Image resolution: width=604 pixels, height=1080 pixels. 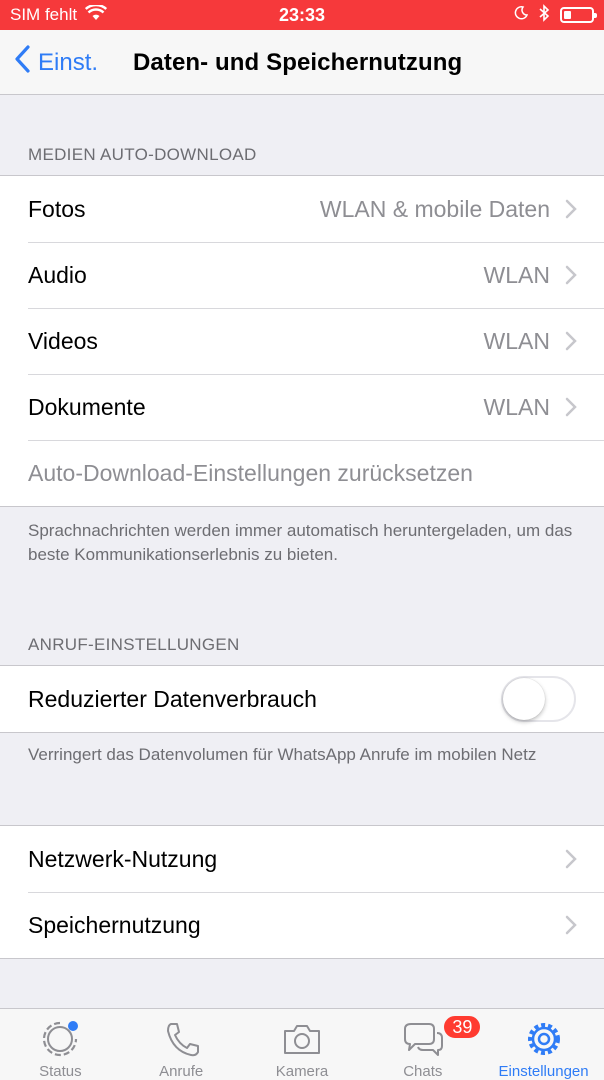 I want to click on usage-group: Netzwerk-Nutzung Speichernutzung, so click(x=302, y=892).